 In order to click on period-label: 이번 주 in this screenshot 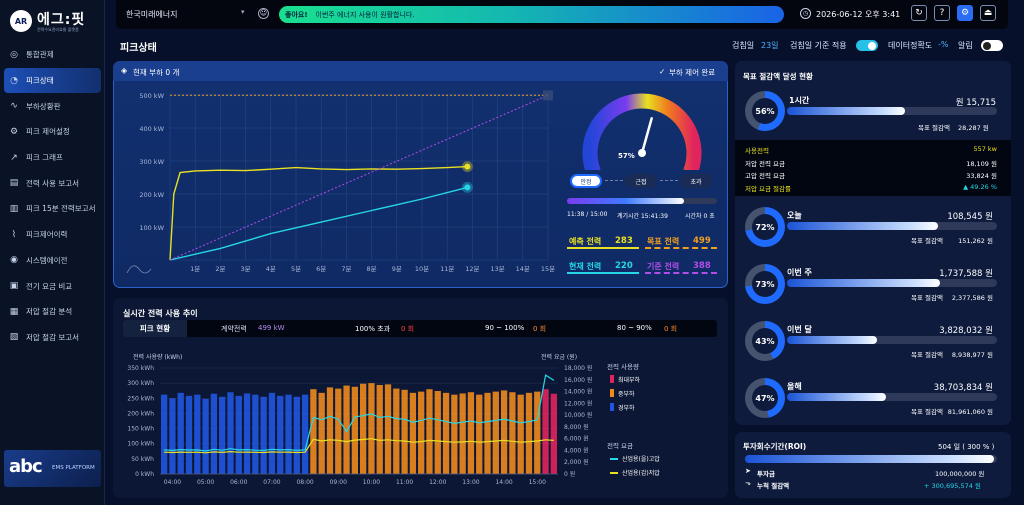, I will do `click(799, 272)`.